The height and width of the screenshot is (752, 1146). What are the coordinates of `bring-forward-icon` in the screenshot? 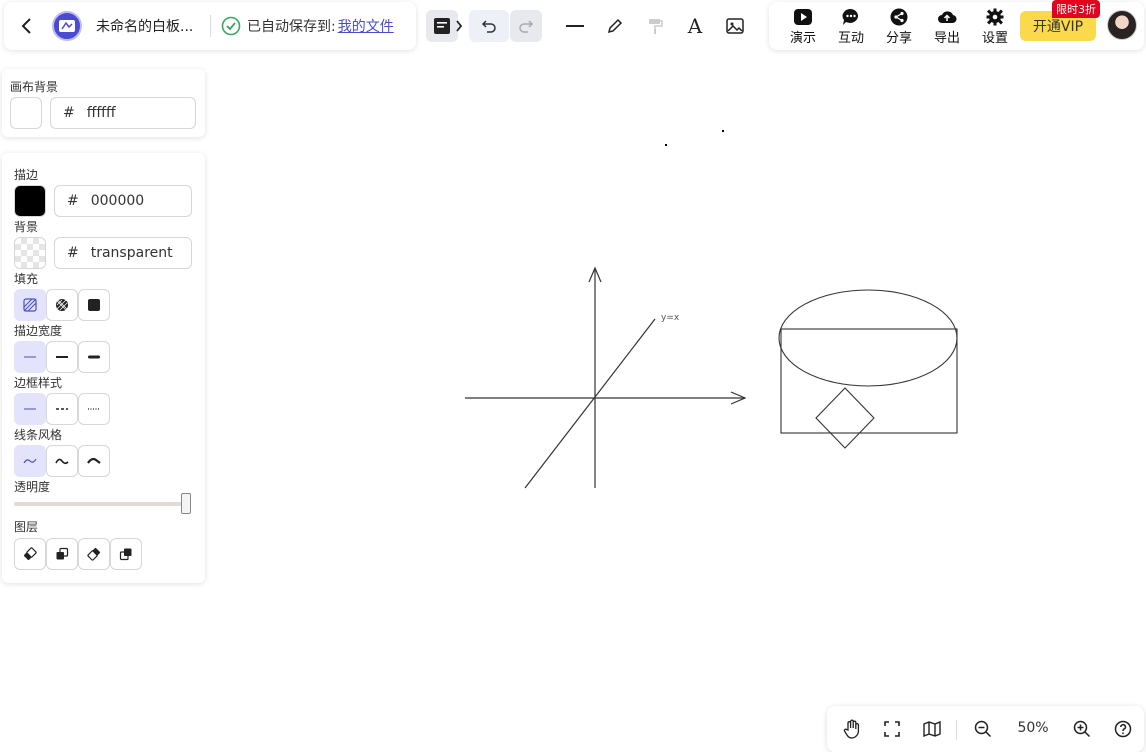 It's located at (94, 554).